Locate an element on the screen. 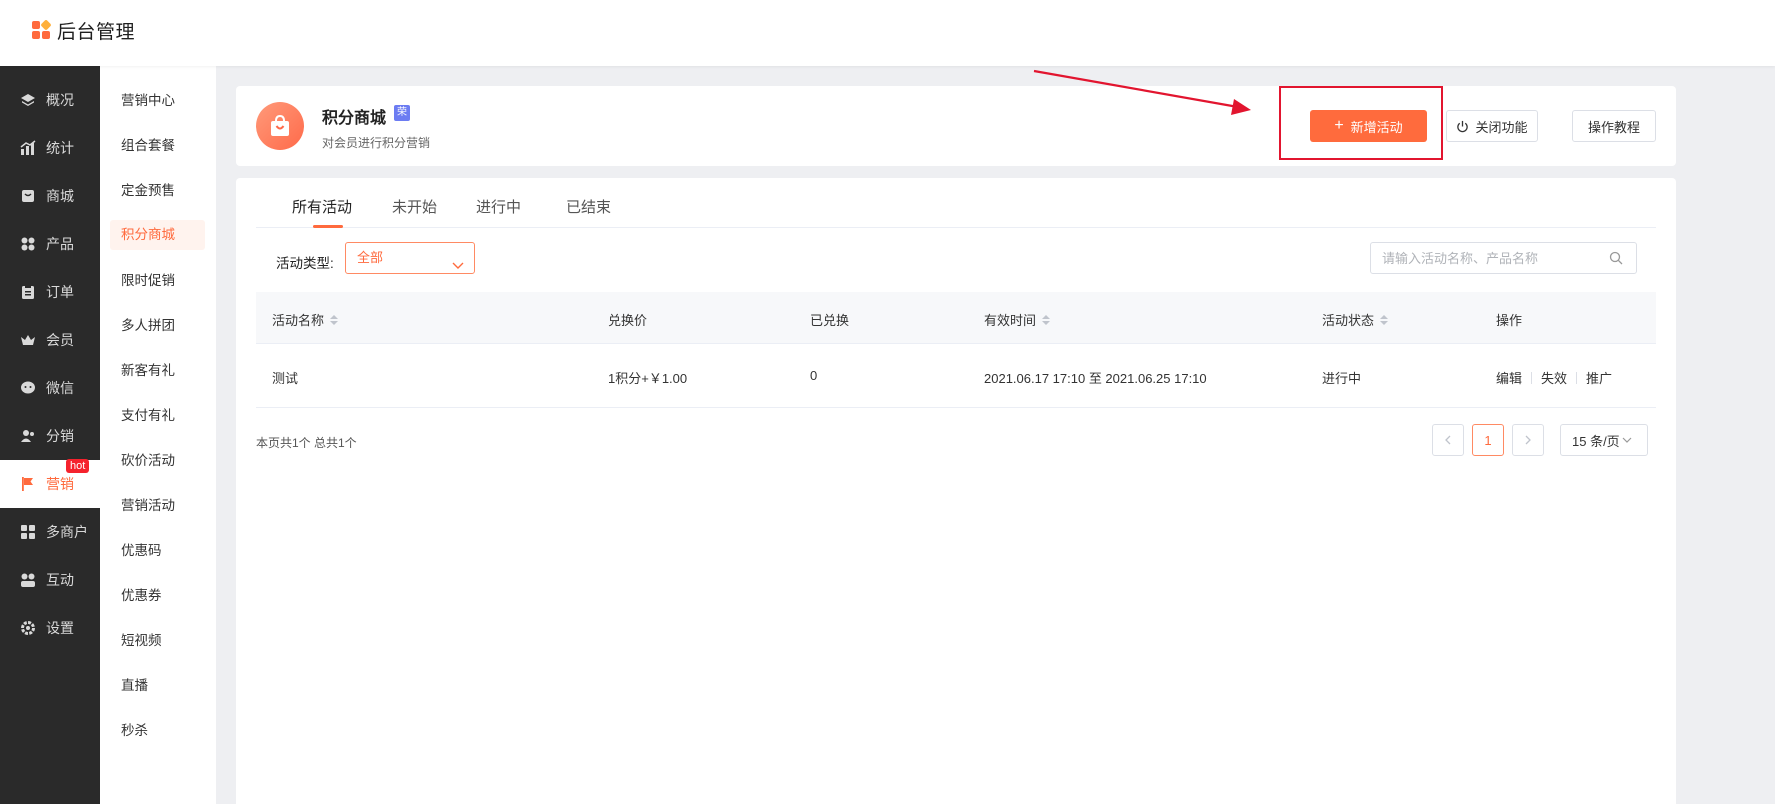 Image resolution: width=1775 pixels, height=804 pixels. cell-price: 1积分+￥1.00 is located at coordinates (648, 378).